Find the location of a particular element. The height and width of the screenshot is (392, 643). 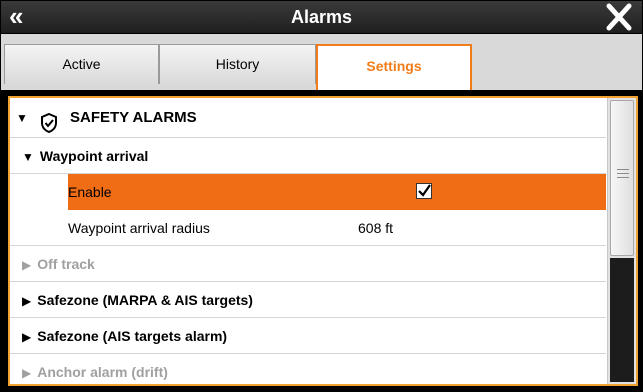

setting-label: Waypoint arrival radius is located at coordinates (139, 228).